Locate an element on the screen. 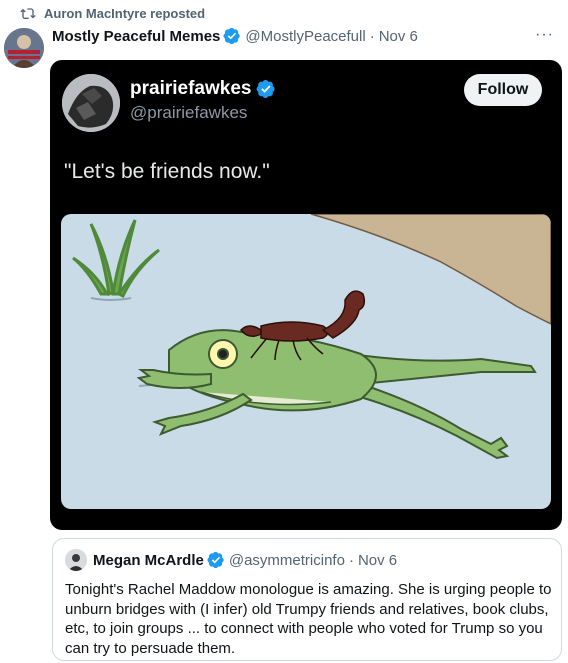  embedded-post-text: "Let's be friends now." is located at coordinates (167, 171).